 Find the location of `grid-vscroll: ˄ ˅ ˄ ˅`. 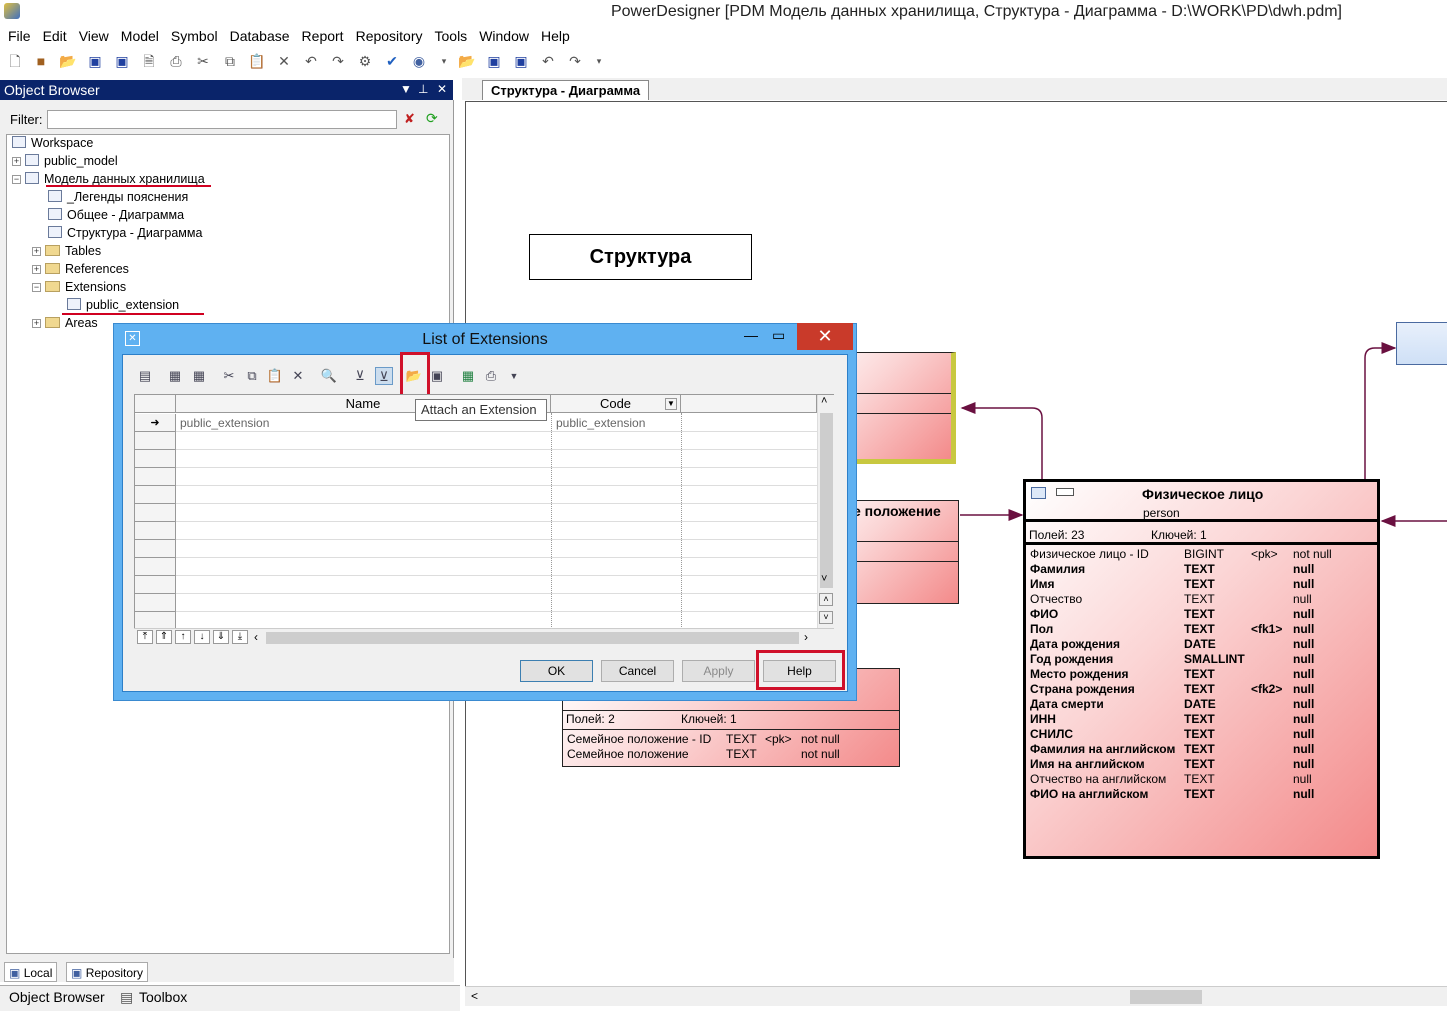

grid-vscroll: ˄ ˅ ˄ ˅ is located at coordinates (825, 511).